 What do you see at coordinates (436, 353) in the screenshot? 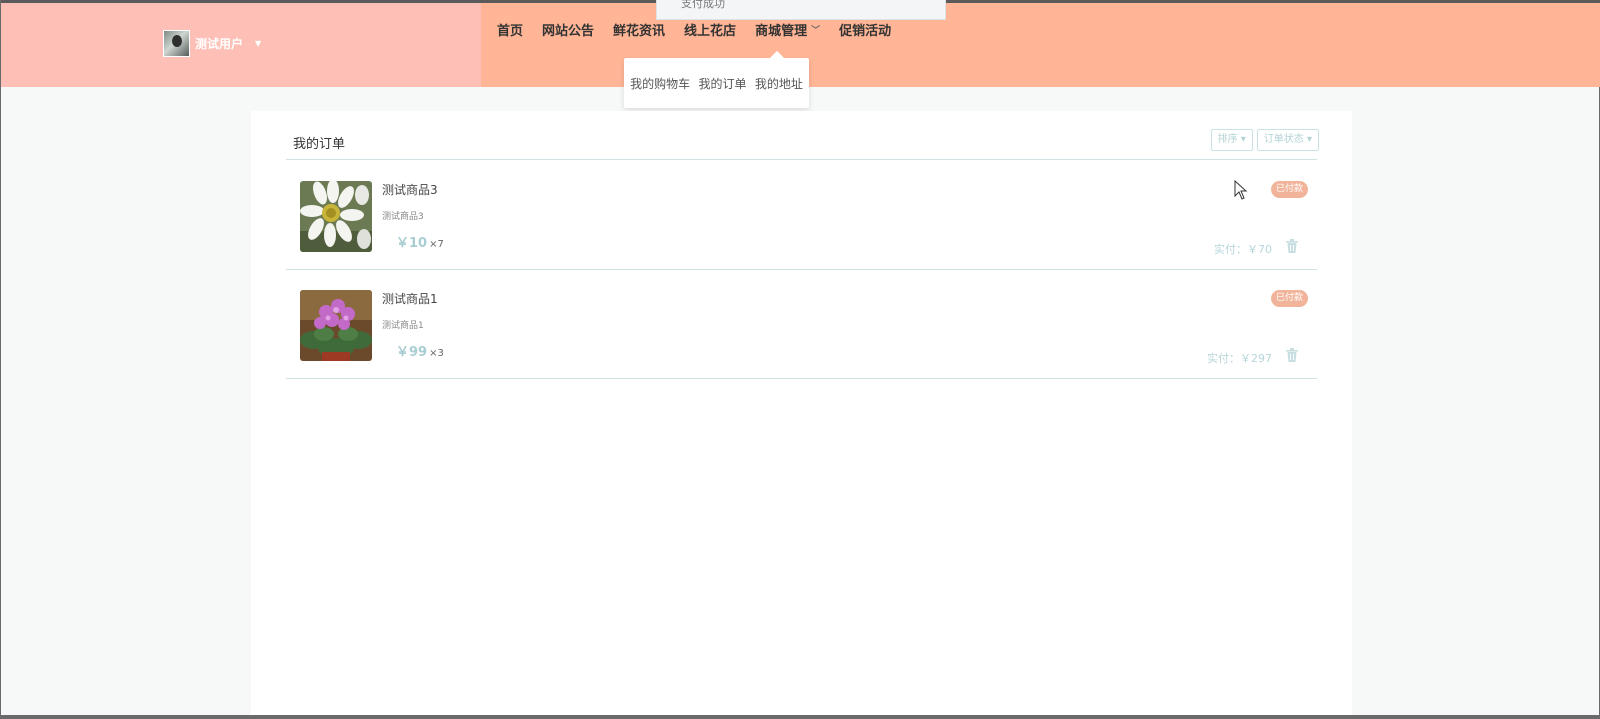
I see `product-quantity: ×3` at bounding box center [436, 353].